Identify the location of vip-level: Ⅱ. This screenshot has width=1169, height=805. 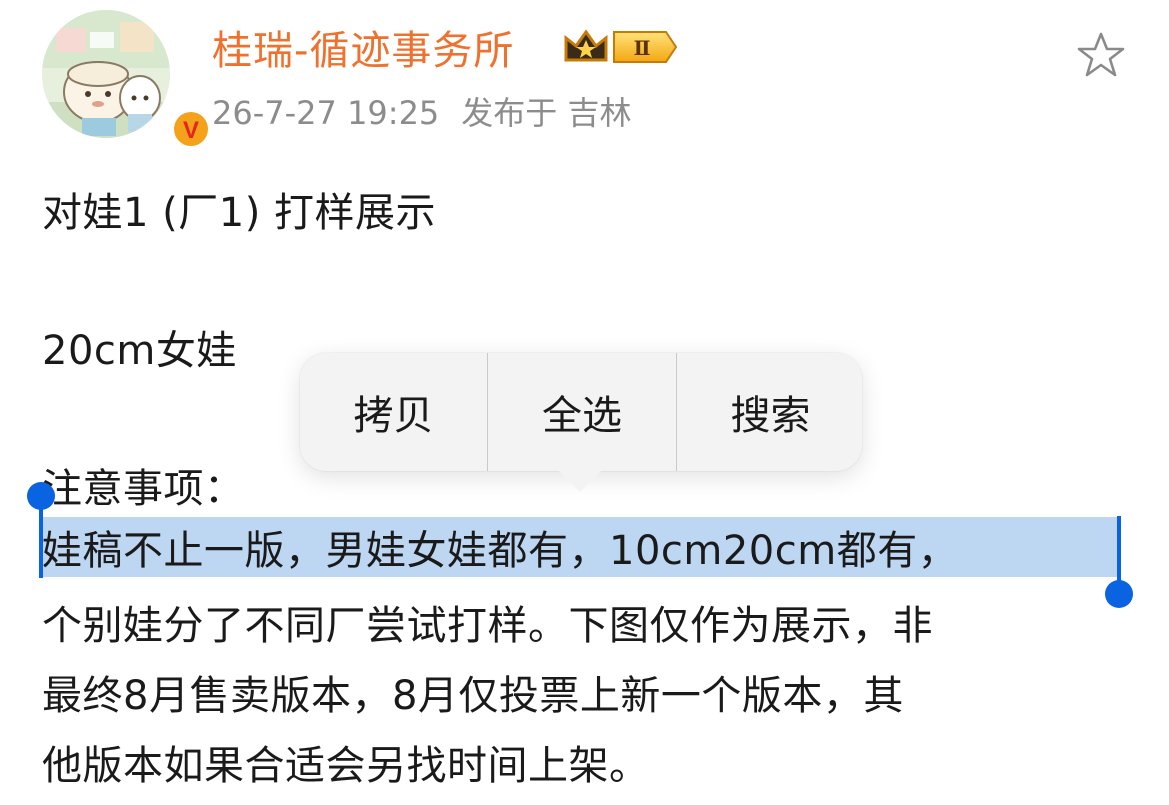
(642, 48).